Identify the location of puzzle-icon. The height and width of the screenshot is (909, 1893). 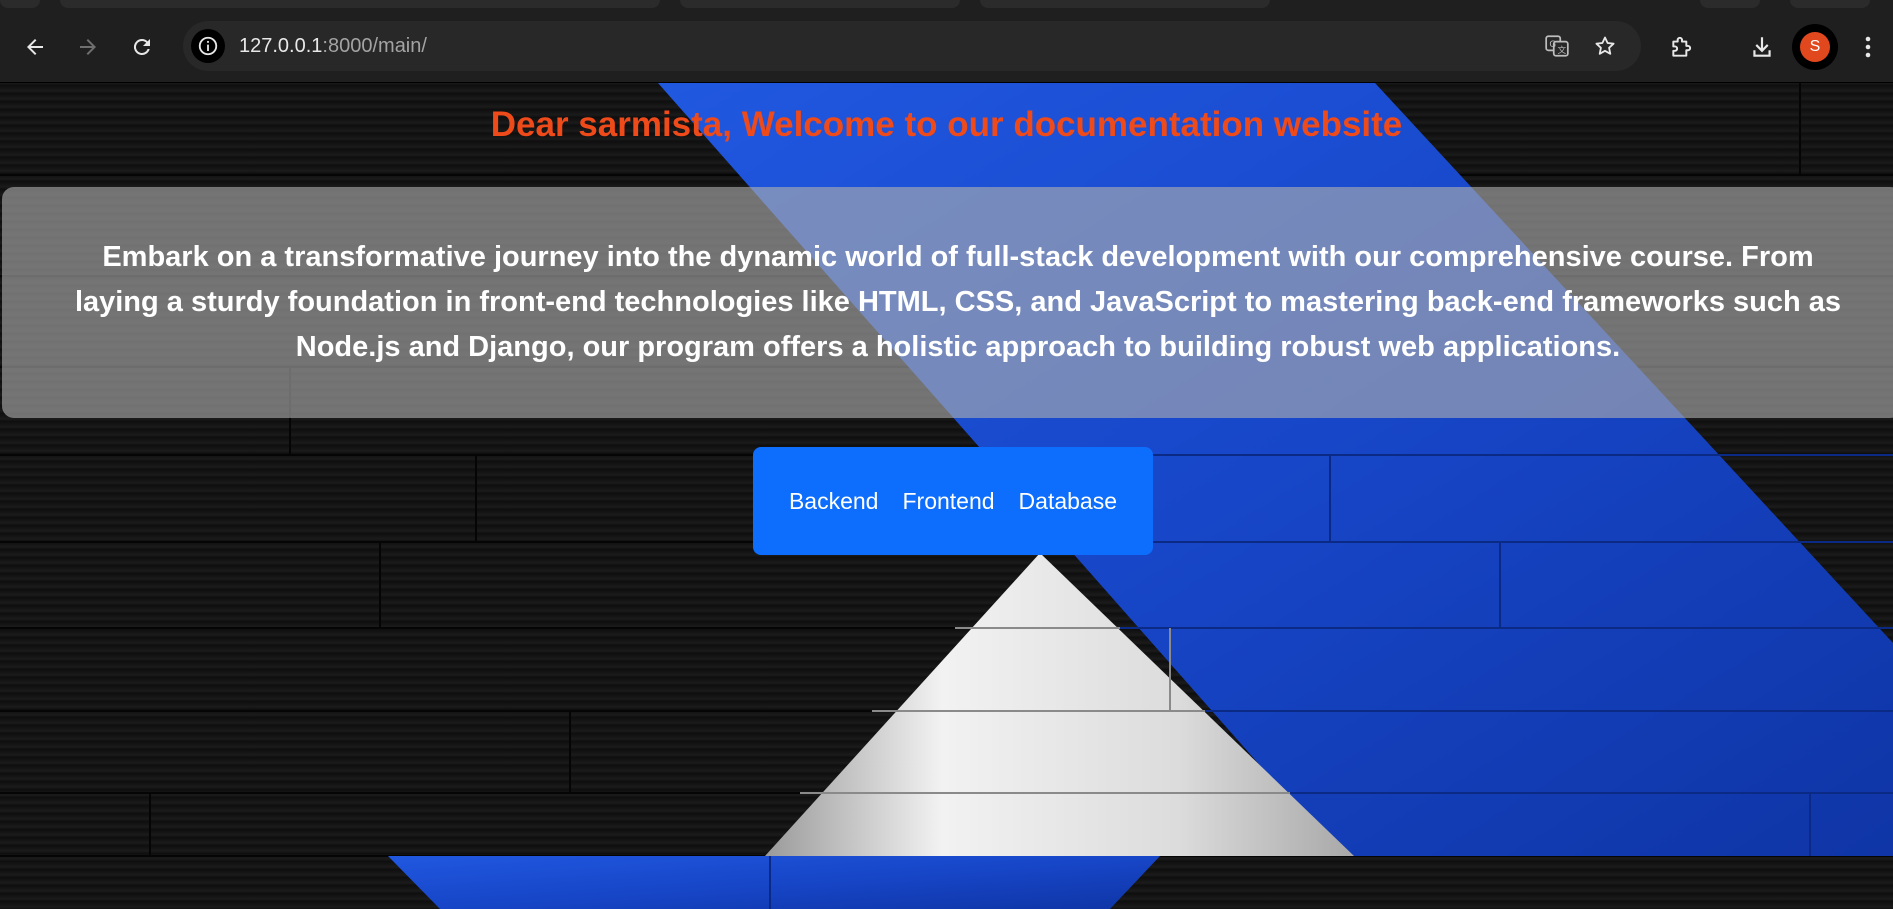
(1682, 46).